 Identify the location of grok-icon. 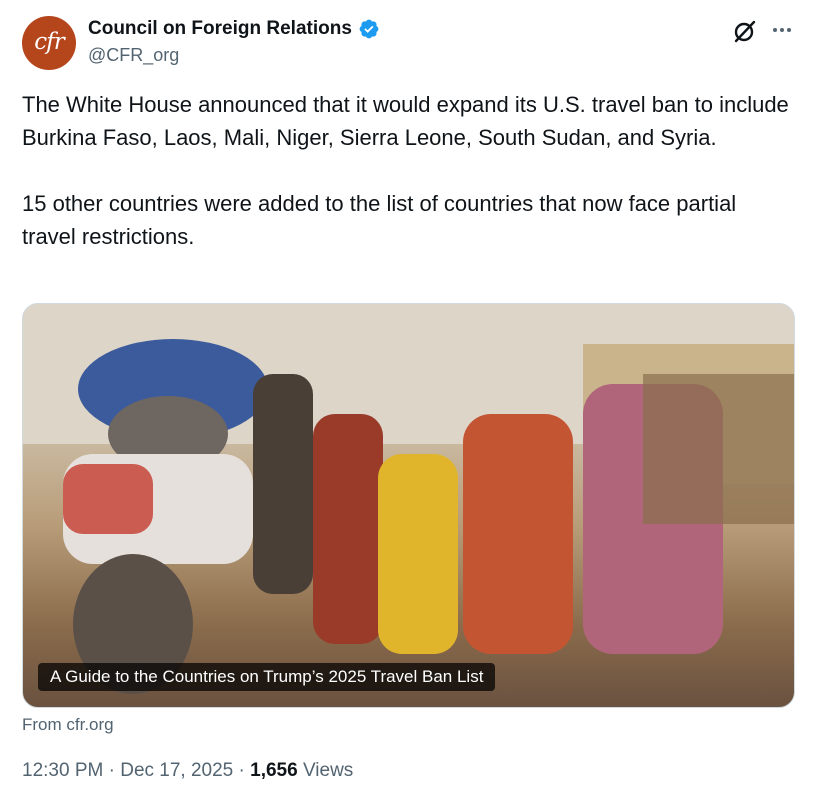
(745, 31).